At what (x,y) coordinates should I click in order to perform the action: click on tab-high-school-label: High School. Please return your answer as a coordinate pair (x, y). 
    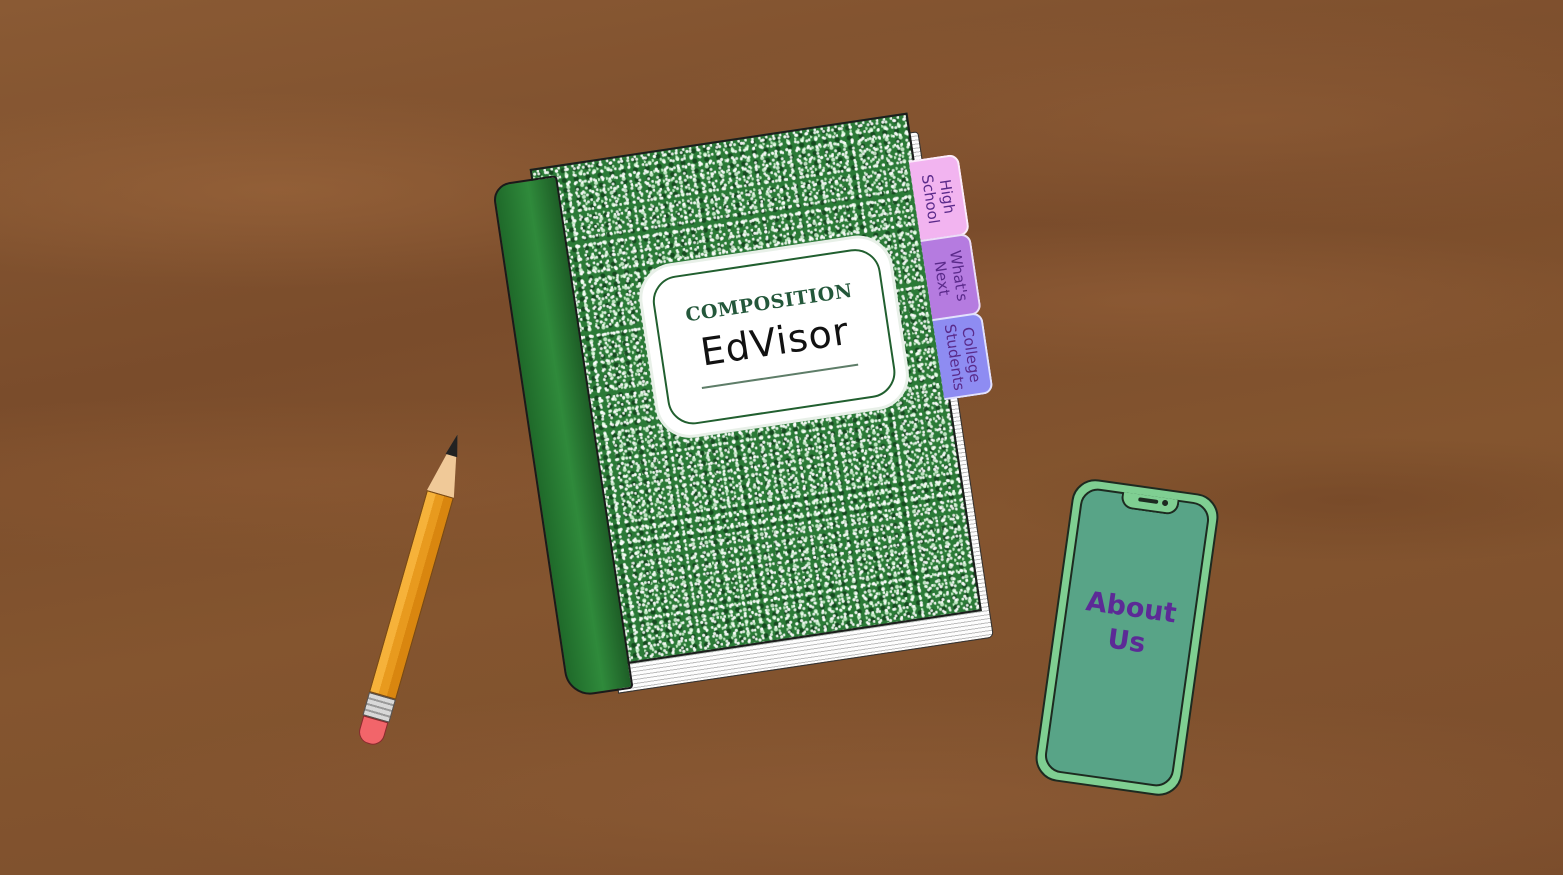
    Looking at the image, I should click on (938, 199).